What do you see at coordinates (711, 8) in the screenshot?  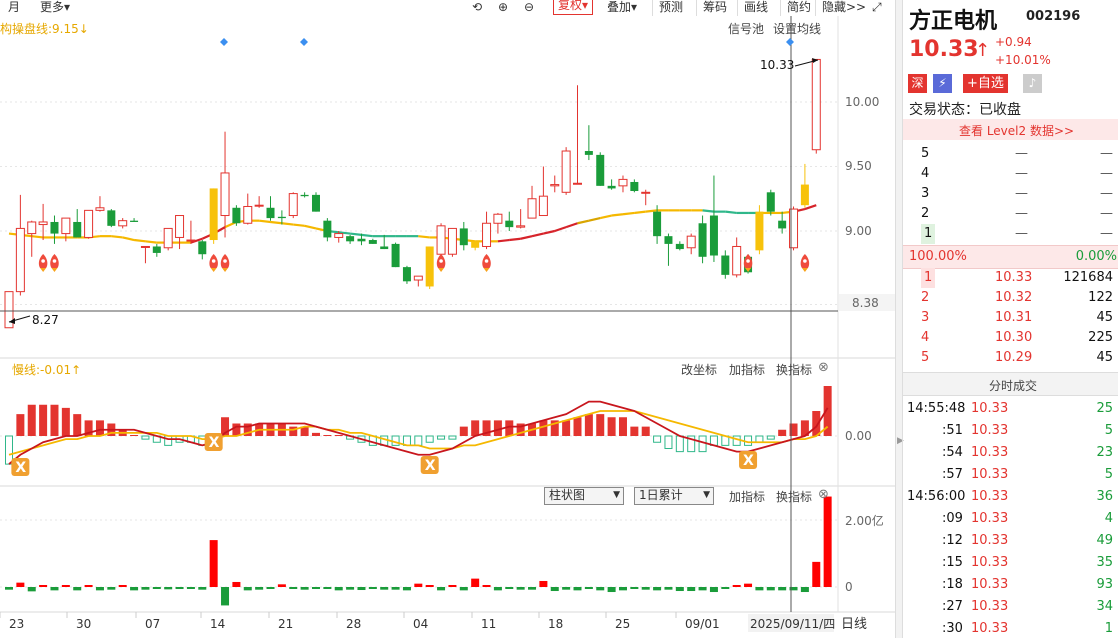 I see `chips-button: 筹码` at bounding box center [711, 8].